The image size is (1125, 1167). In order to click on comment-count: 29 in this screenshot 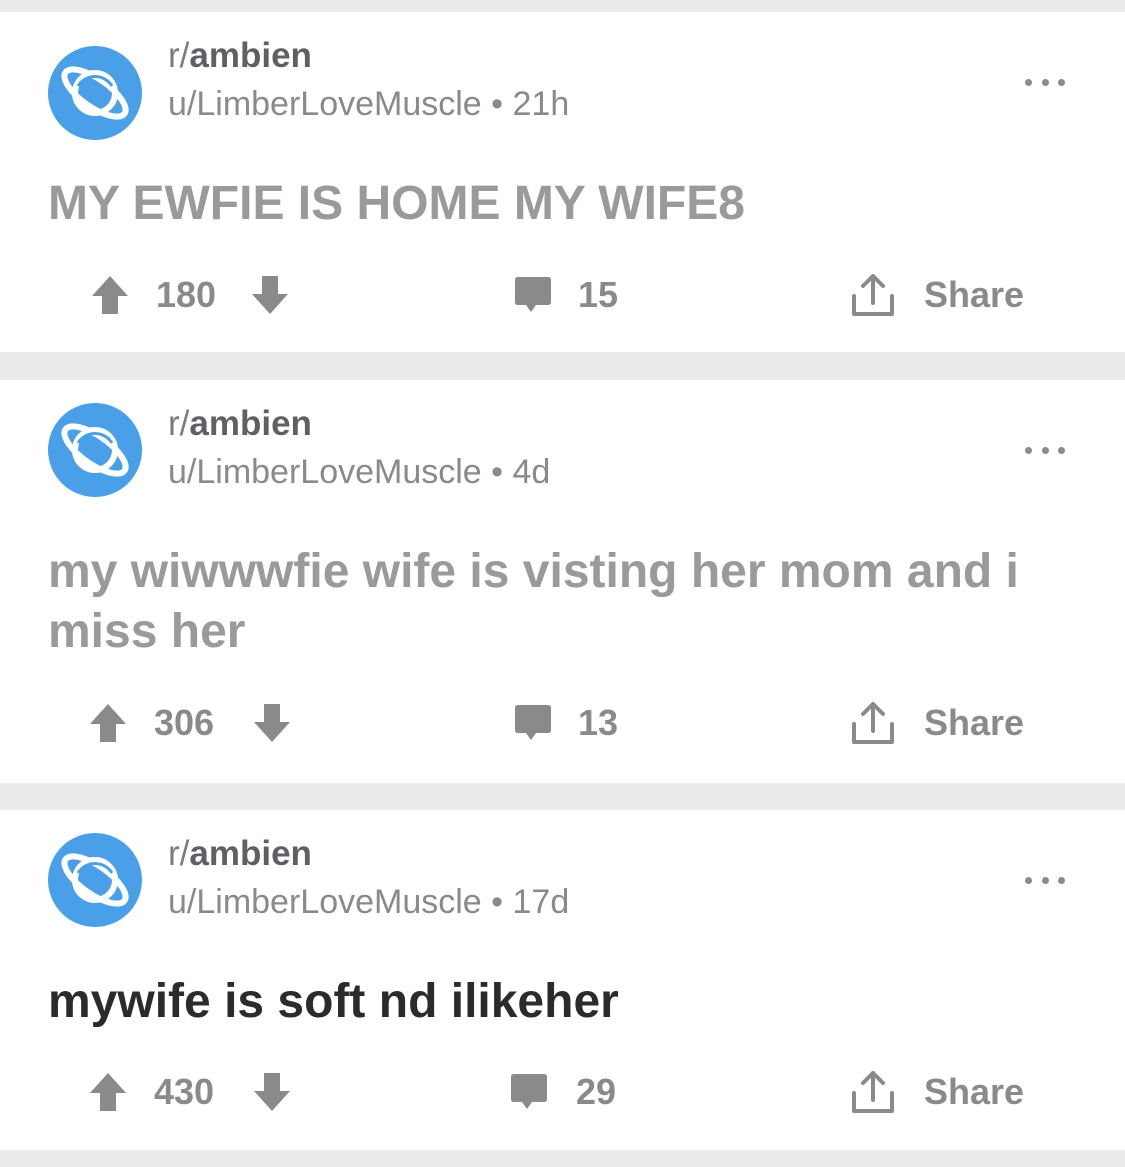, I will do `click(596, 1091)`.